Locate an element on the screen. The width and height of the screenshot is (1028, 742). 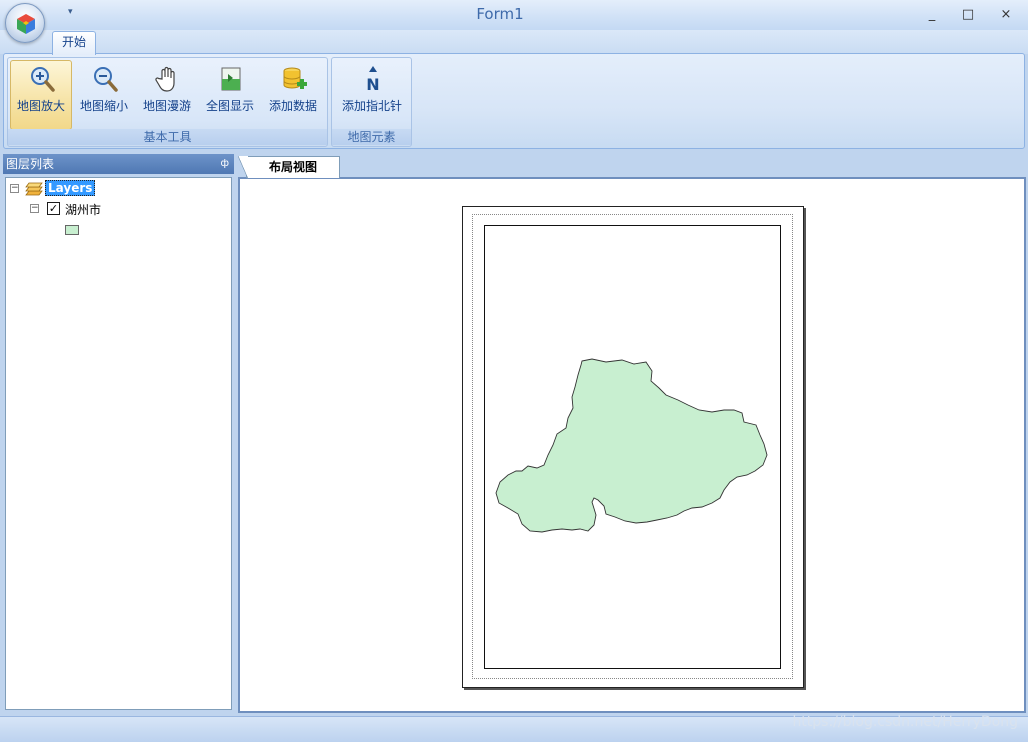
full-extent-label: 全图显示 is located at coordinates (229, 106).